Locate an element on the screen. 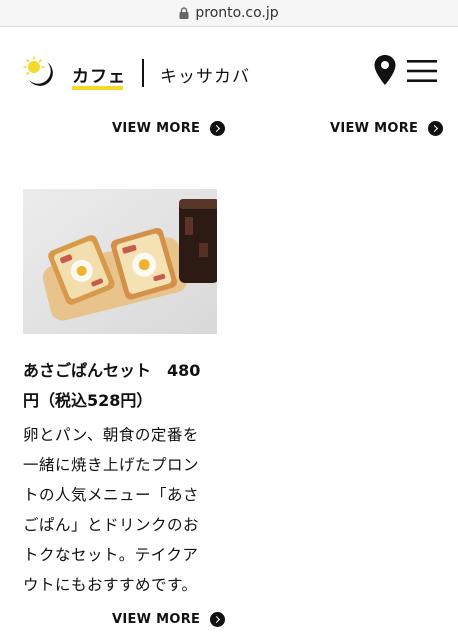 The image size is (458, 640). tab-cafe: カフェ is located at coordinates (99, 74).